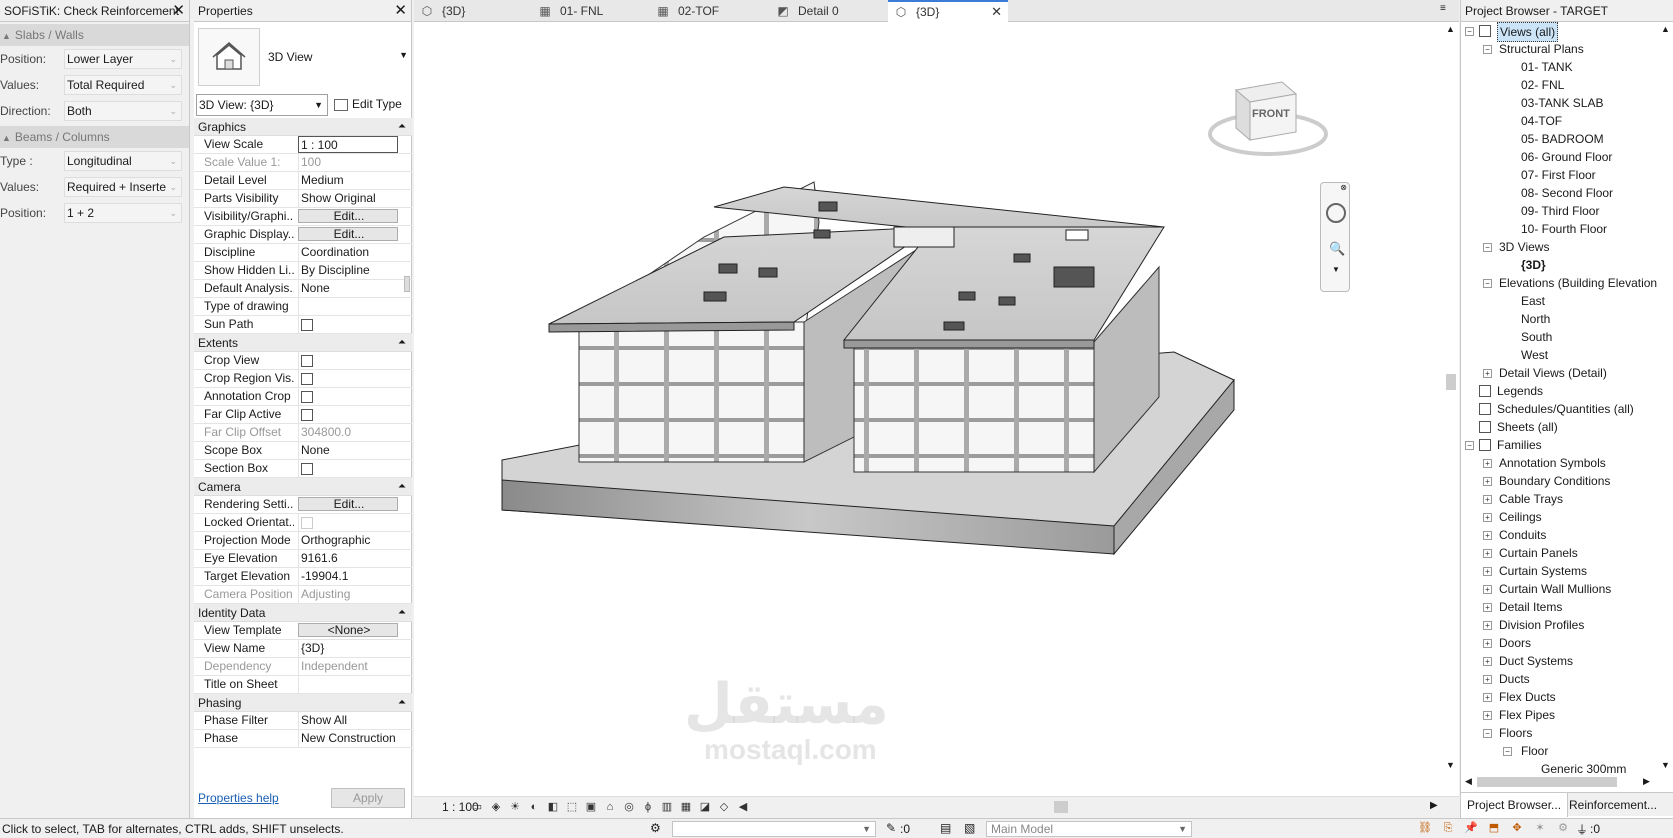  Describe the element at coordinates (1559, 301) in the screenshot. I see `tree-node: East` at that location.